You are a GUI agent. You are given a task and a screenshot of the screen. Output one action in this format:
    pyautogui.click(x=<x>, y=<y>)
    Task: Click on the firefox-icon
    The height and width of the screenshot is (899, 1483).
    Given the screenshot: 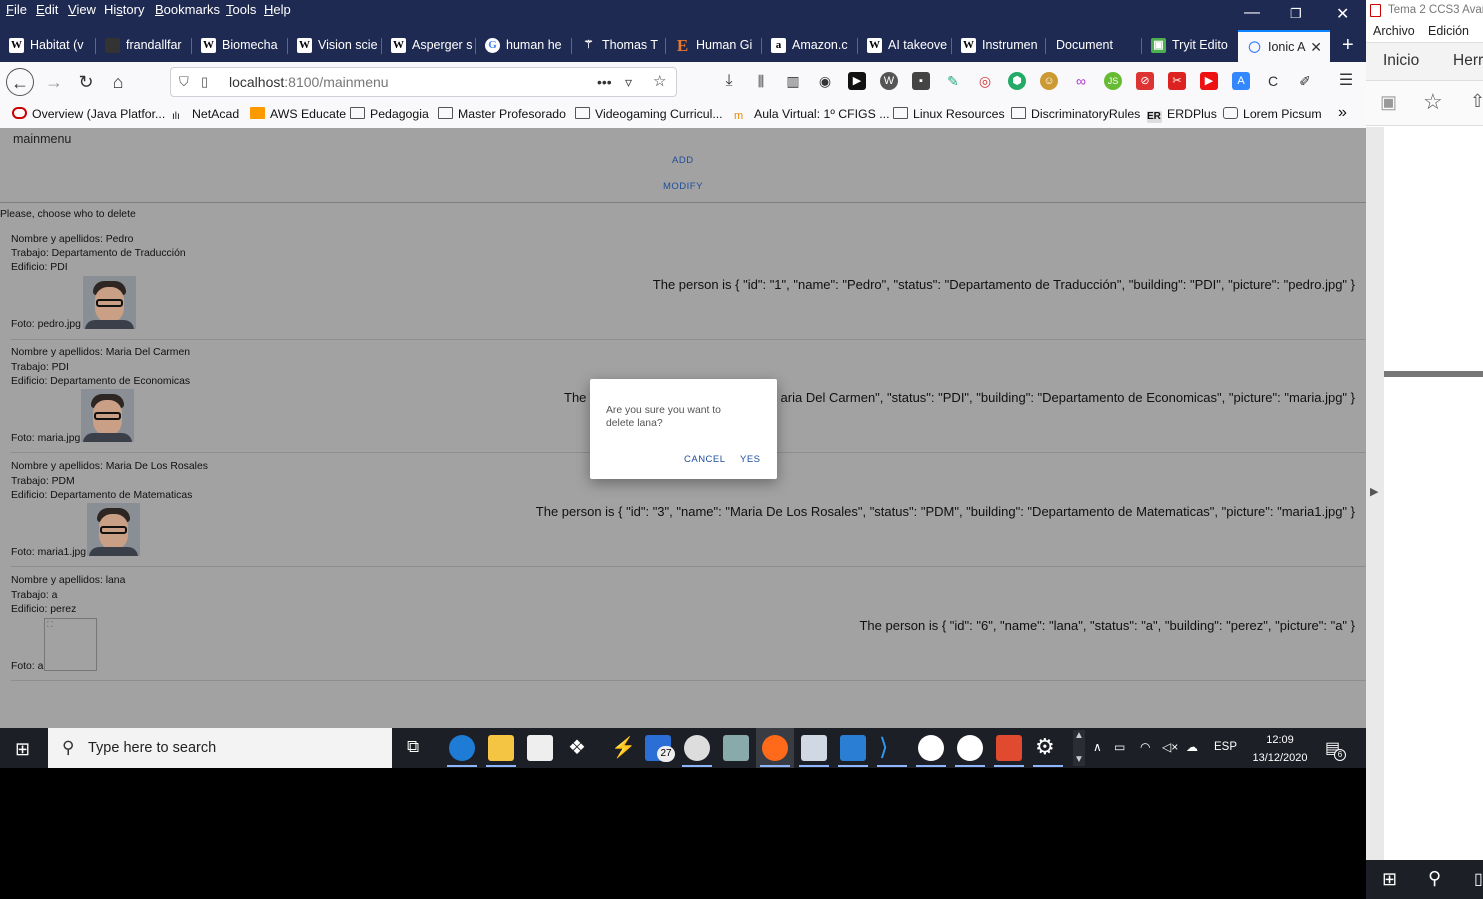 What is the action you would take?
    pyautogui.click(x=775, y=748)
    